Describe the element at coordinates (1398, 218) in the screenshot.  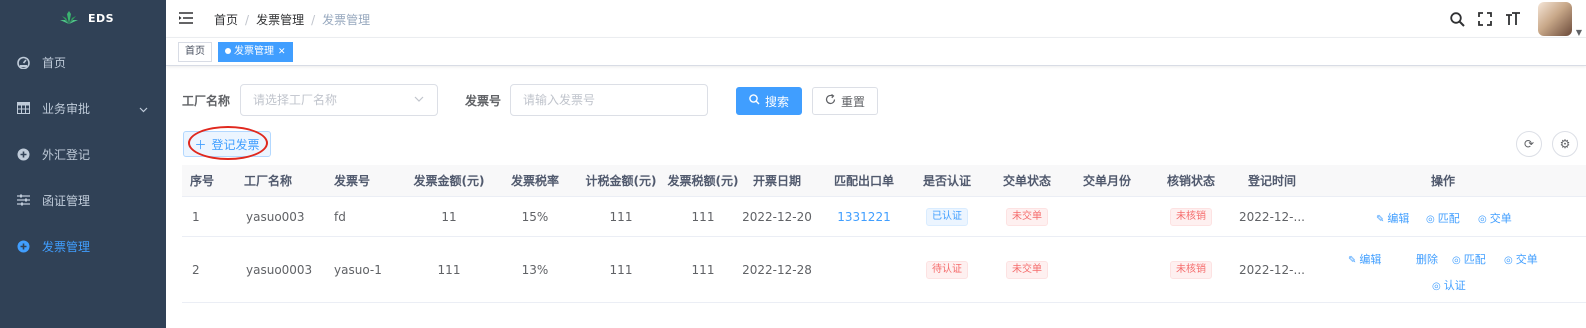
I see `edit-link-label: 编辑` at that location.